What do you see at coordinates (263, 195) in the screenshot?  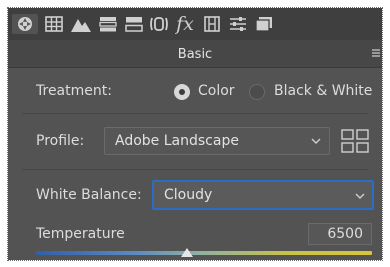 I see `white-balance-select: Cloudy` at bounding box center [263, 195].